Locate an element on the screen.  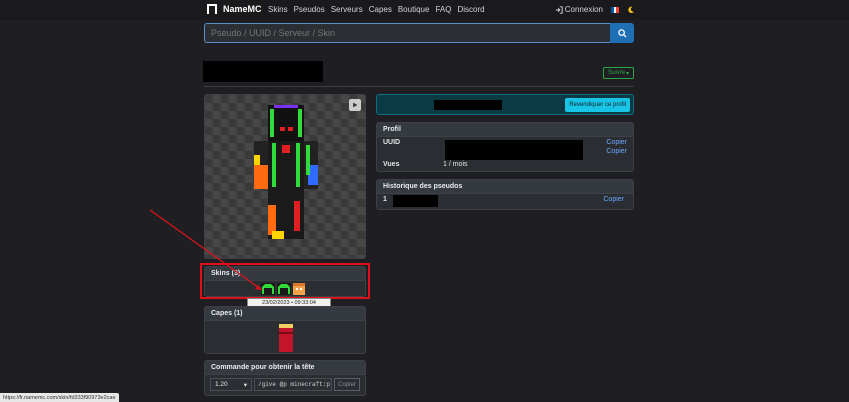
copy-uuid-link-2: Copier is located at coordinates (616, 151).